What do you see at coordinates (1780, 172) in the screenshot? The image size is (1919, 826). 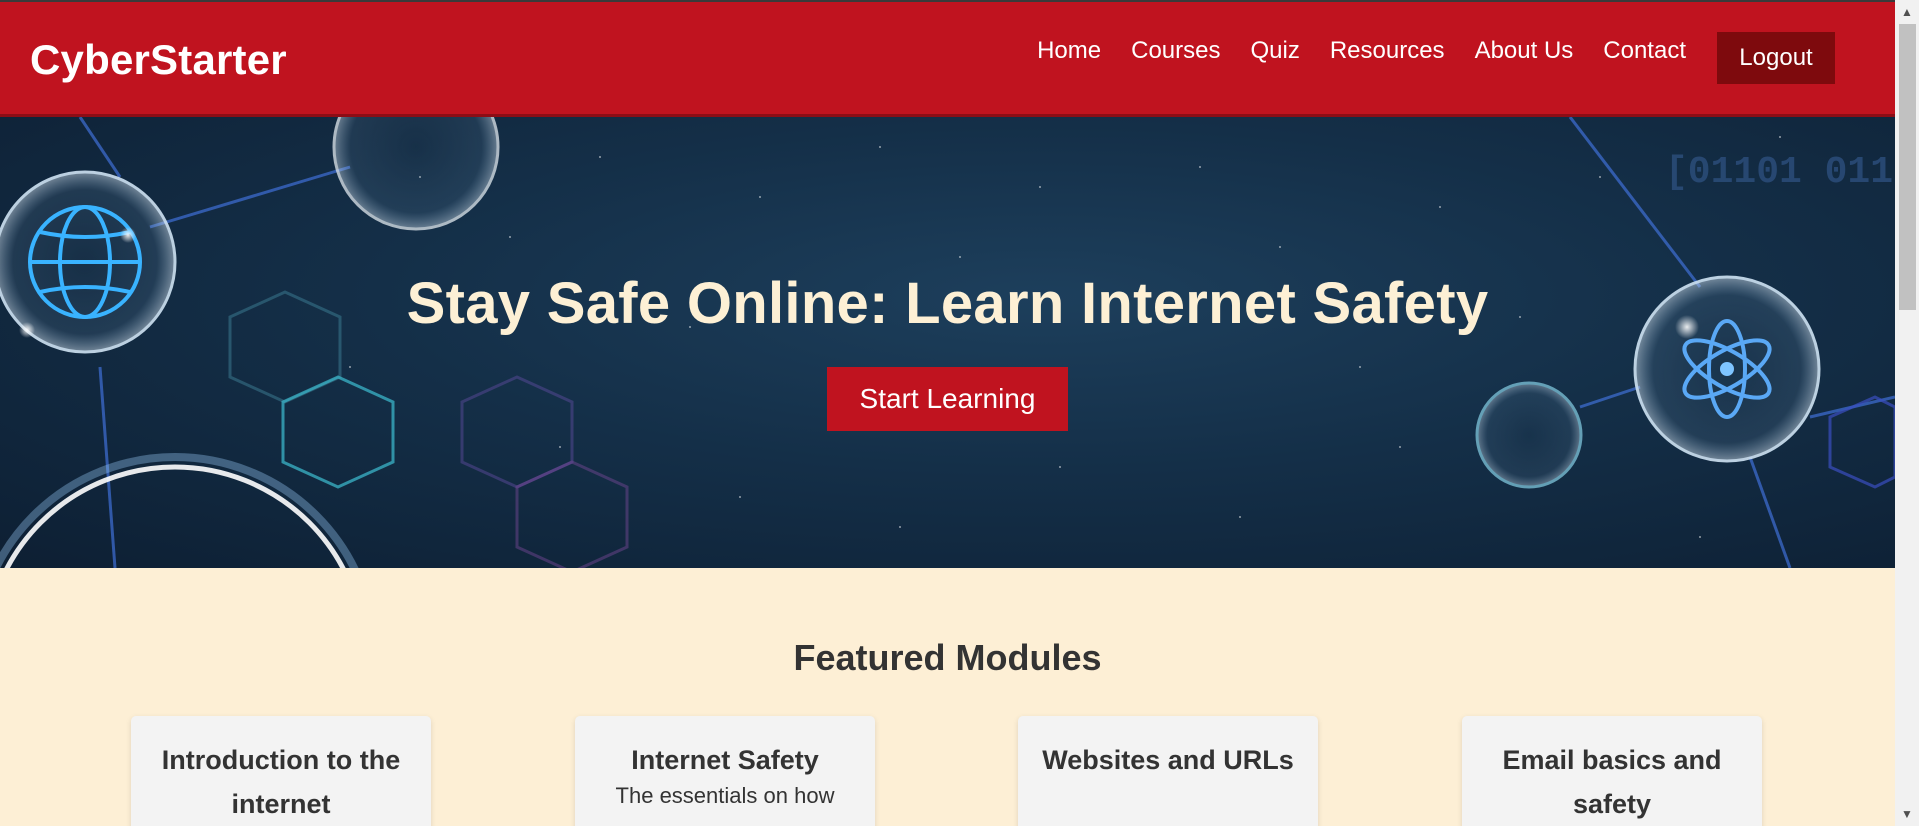 I see `binary-text: [01101 0110` at bounding box center [1780, 172].